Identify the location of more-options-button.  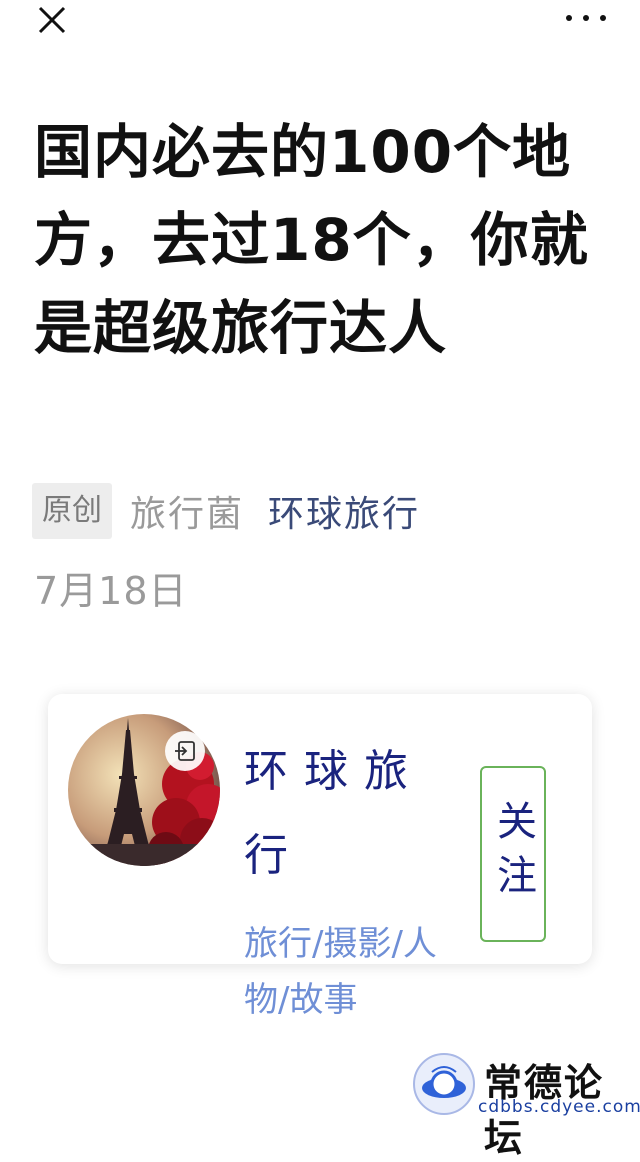
(586, 18).